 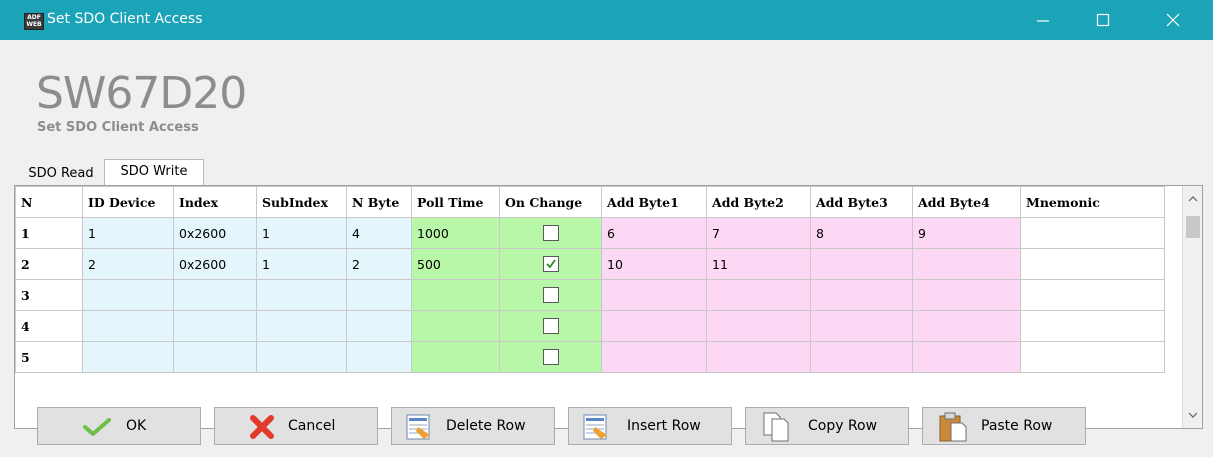 I want to click on row-number: 4, so click(x=49, y=326).